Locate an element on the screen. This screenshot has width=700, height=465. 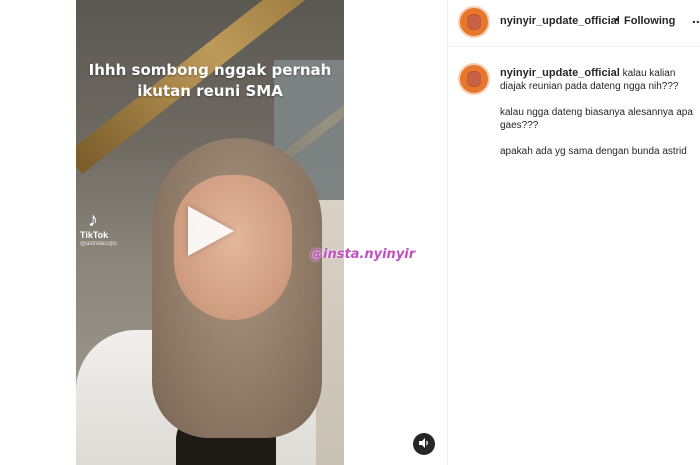
caption-username: nyinyir_update_official is located at coordinates (560, 73).